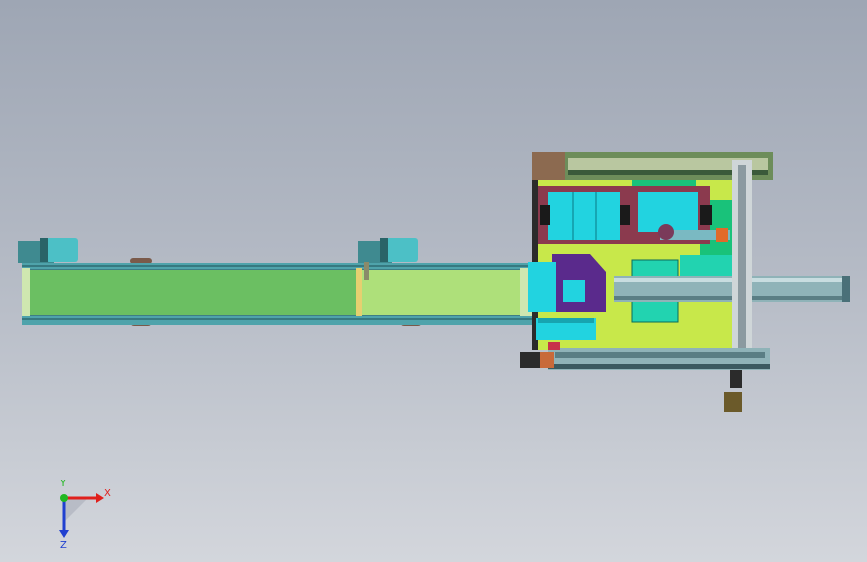 This screenshot has height=562, width=867. I want to click on guide-rail-top, so click(731, 280).